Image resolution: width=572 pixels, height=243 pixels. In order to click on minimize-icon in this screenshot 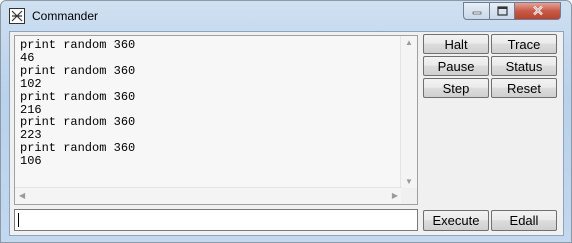, I will do `click(477, 11)`.